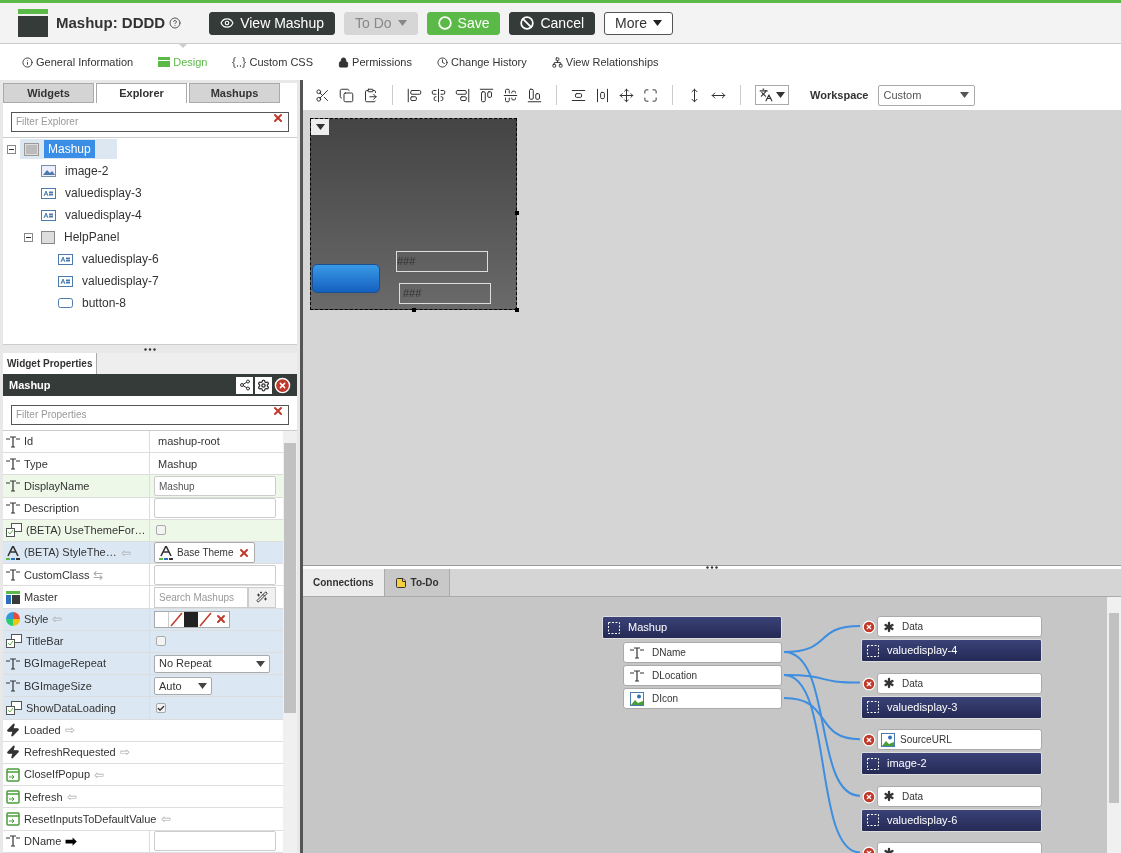 Image resolution: width=1121 pixels, height=853 pixels. I want to click on tree-item: valuedisplay-6, so click(119, 259).